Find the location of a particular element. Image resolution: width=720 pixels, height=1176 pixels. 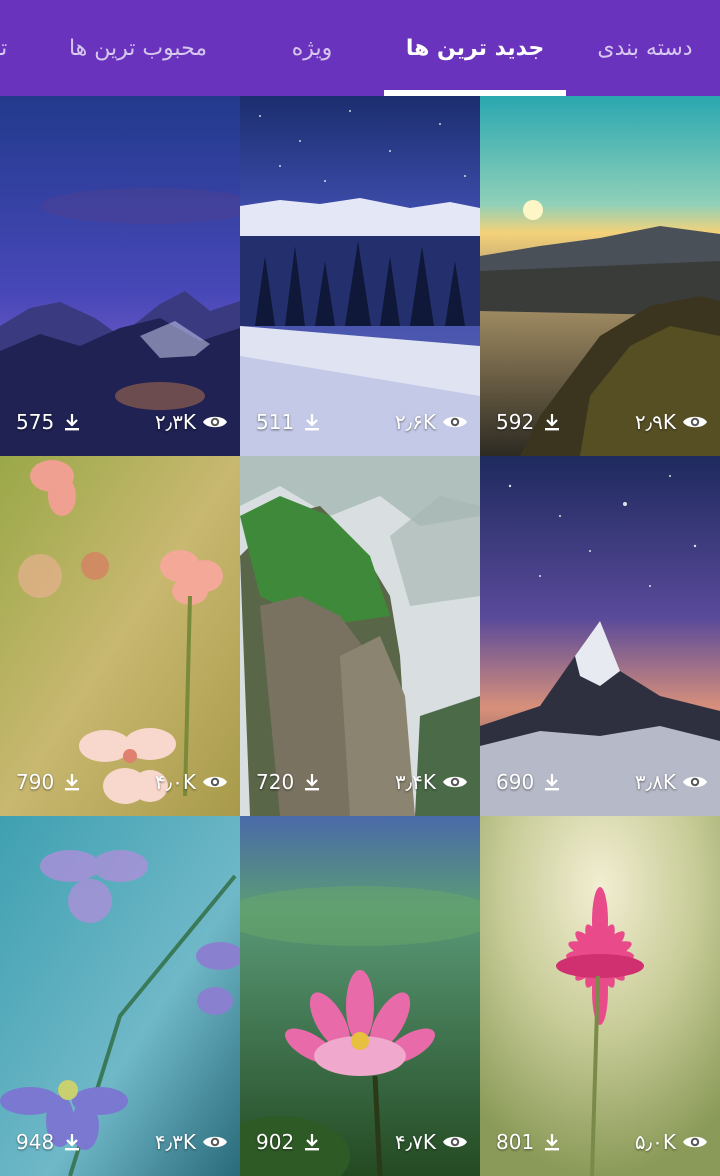

downloads-count: 790 is located at coordinates (49, 782).